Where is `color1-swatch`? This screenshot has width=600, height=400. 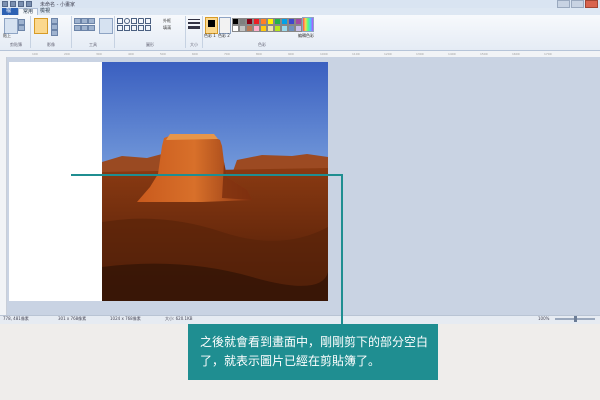
color1-swatch is located at coordinates (211, 23).